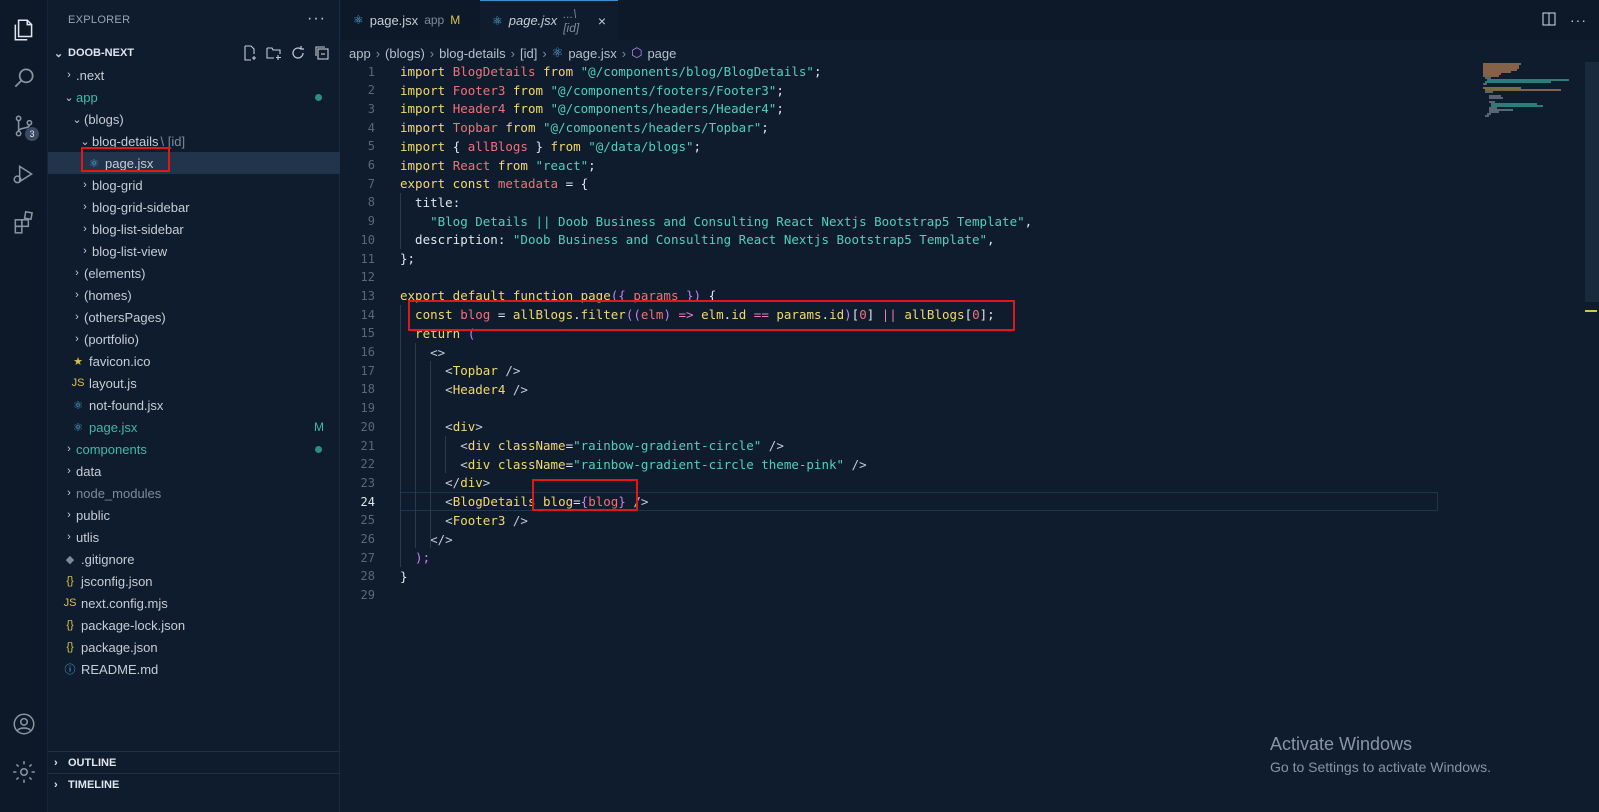 The height and width of the screenshot is (812, 1599). Describe the element at coordinates (194, 383) in the screenshot. I see `tree-file: JS layout.js` at that location.